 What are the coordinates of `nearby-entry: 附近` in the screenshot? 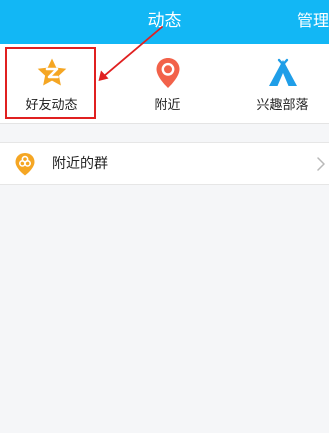 It's located at (167, 83).